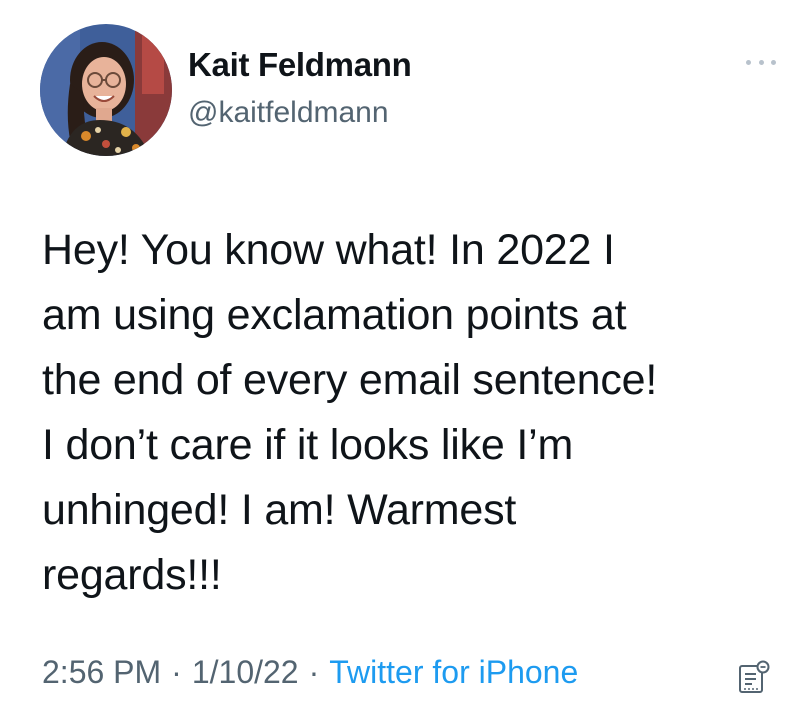  I want to click on avatar, so click(106, 90).